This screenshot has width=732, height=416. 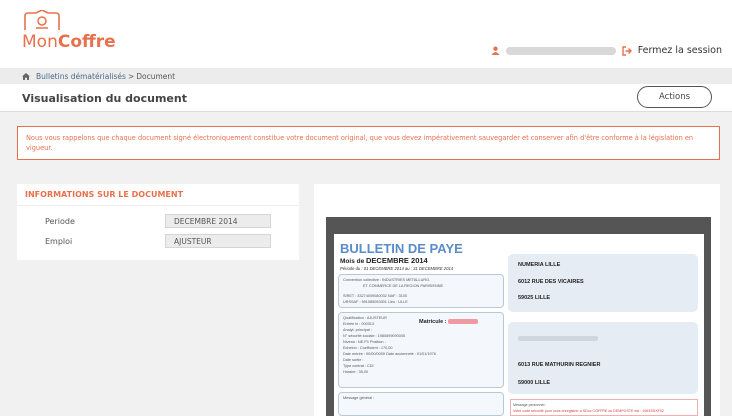 I want to click on emploi-label: Emploi, so click(x=59, y=241).